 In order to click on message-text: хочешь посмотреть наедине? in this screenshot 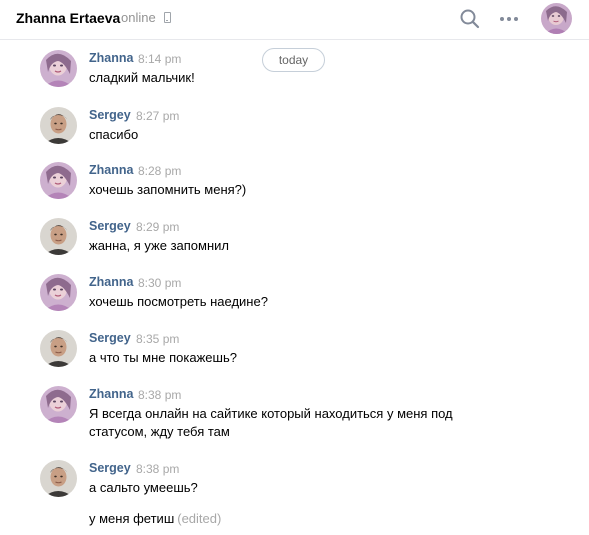, I will do `click(178, 301)`.